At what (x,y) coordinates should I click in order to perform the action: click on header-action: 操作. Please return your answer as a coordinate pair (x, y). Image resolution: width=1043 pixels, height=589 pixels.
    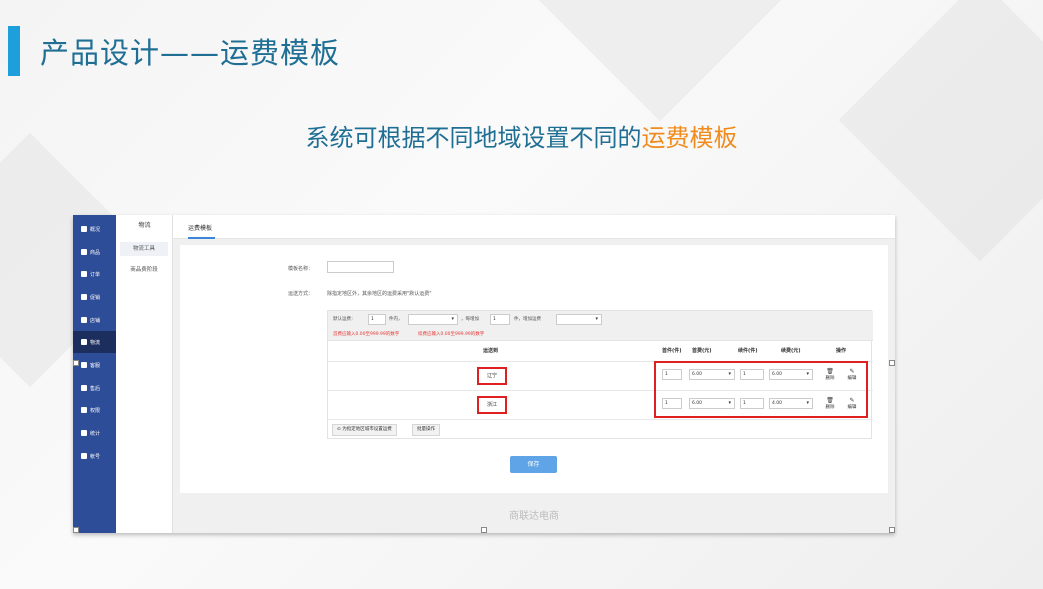
    Looking at the image, I should click on (841, 351).